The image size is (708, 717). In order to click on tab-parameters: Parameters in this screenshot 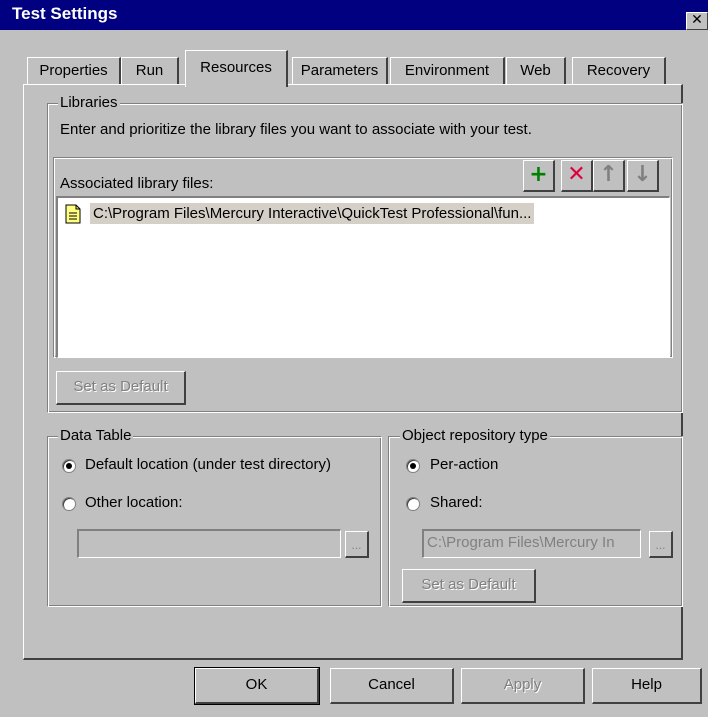, I will do `click(340, 71)`.